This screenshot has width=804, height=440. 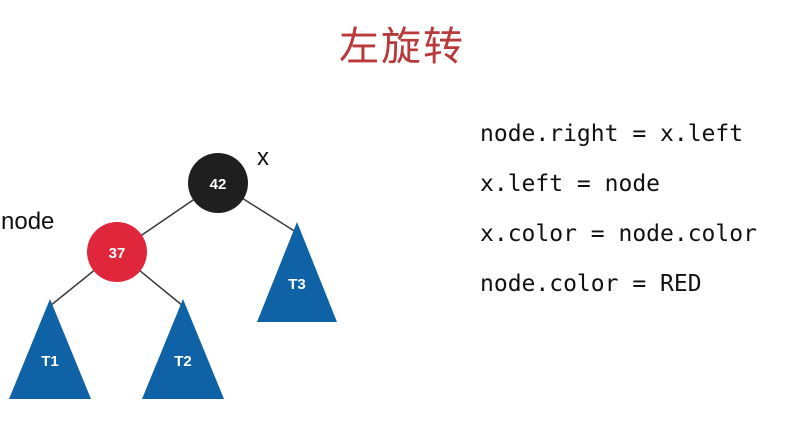 What do you see at coordinates (570, 184) in the screenshot?
I see `code-line: x.left = node` at bounding box center [570, 184].